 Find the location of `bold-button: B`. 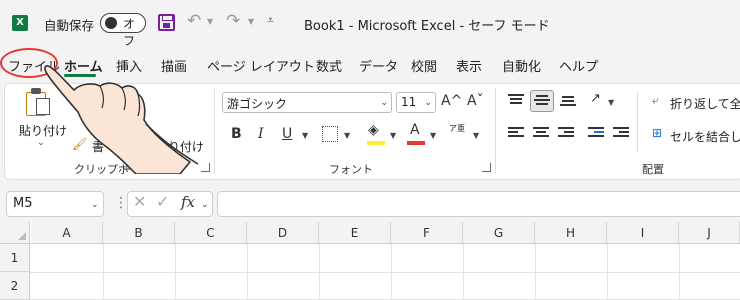

bold-button: B is located at coordinates (236, 134).